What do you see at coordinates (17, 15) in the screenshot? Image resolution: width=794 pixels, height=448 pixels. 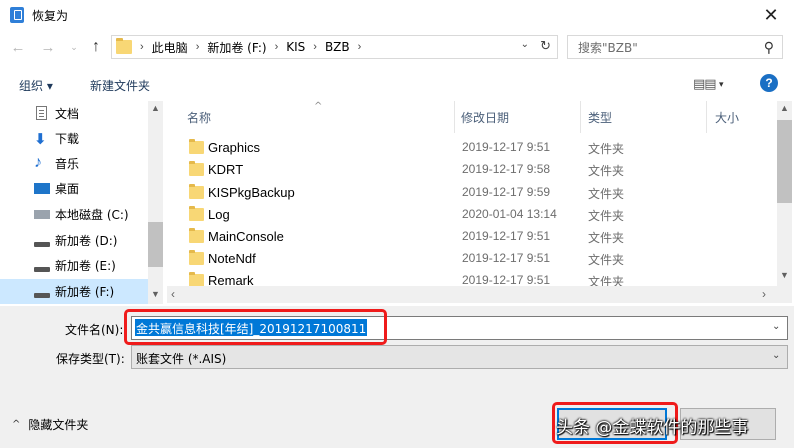 I see `restore-app-icon` at bounding box center [17, 15].